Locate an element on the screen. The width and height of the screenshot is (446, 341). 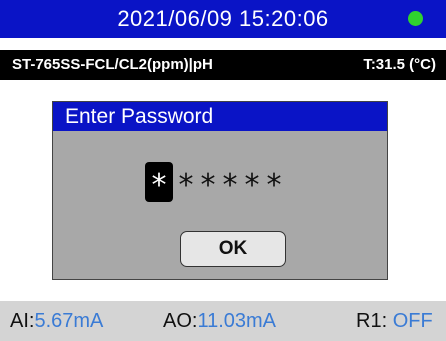
password-input: * * * * * * is located at coordinates (215, 182).